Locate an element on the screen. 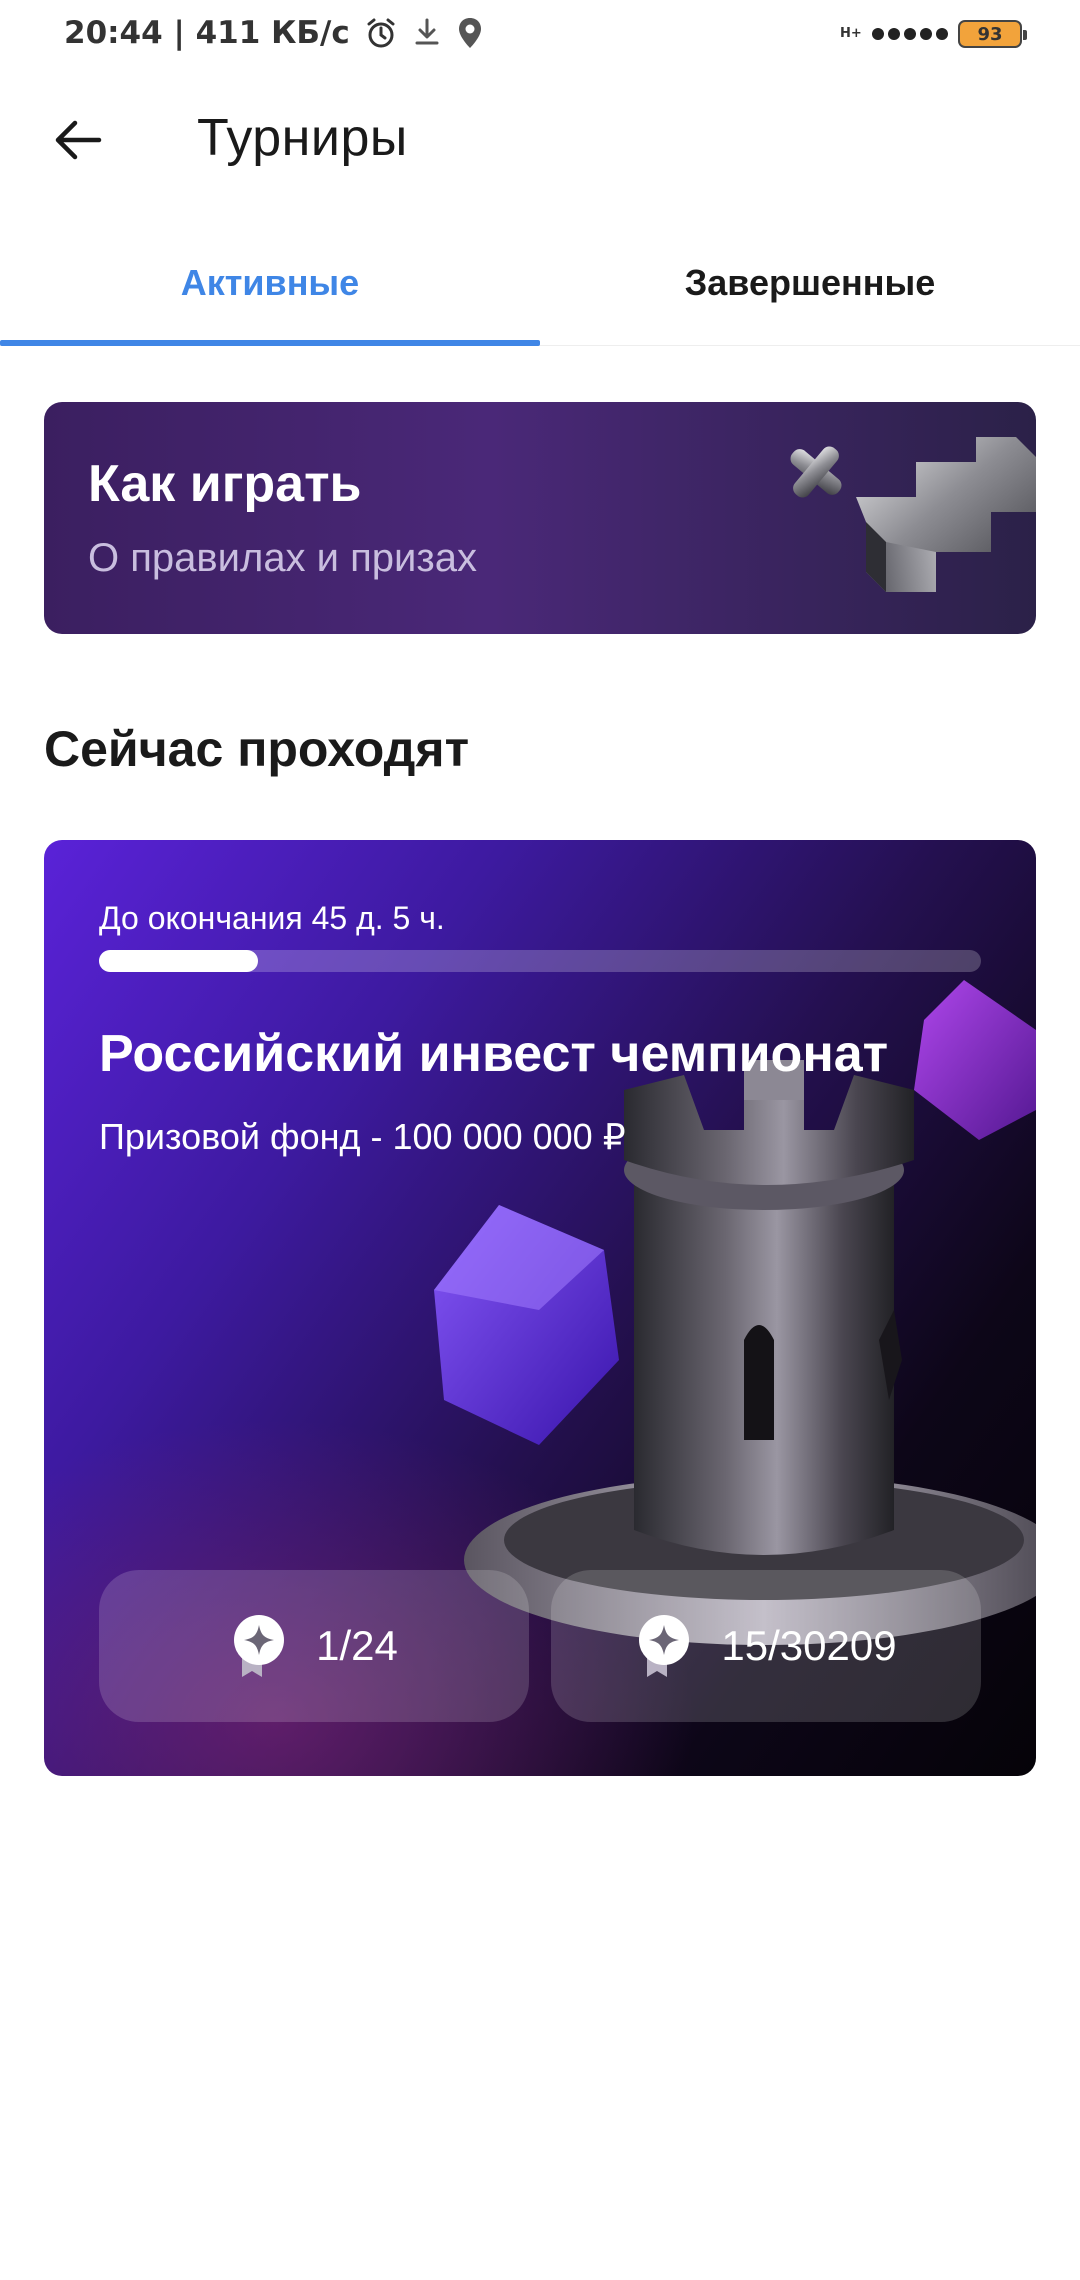 Image resolution: width=1080 pixels, height=2280 pixels. alarm-icon is located at coordinates (381, 33).